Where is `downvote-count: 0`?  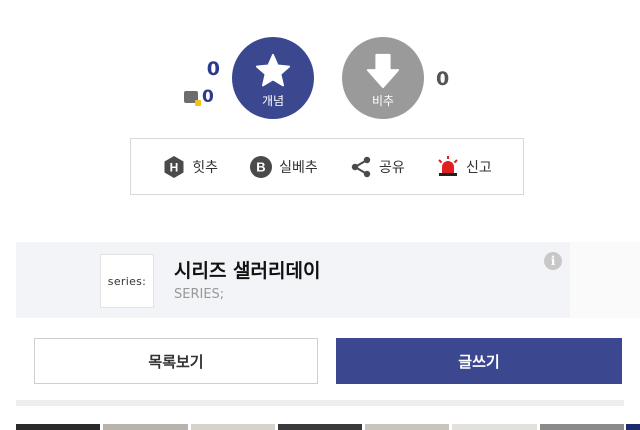
downvote-count: 0 is located at coordinates (443, 79).